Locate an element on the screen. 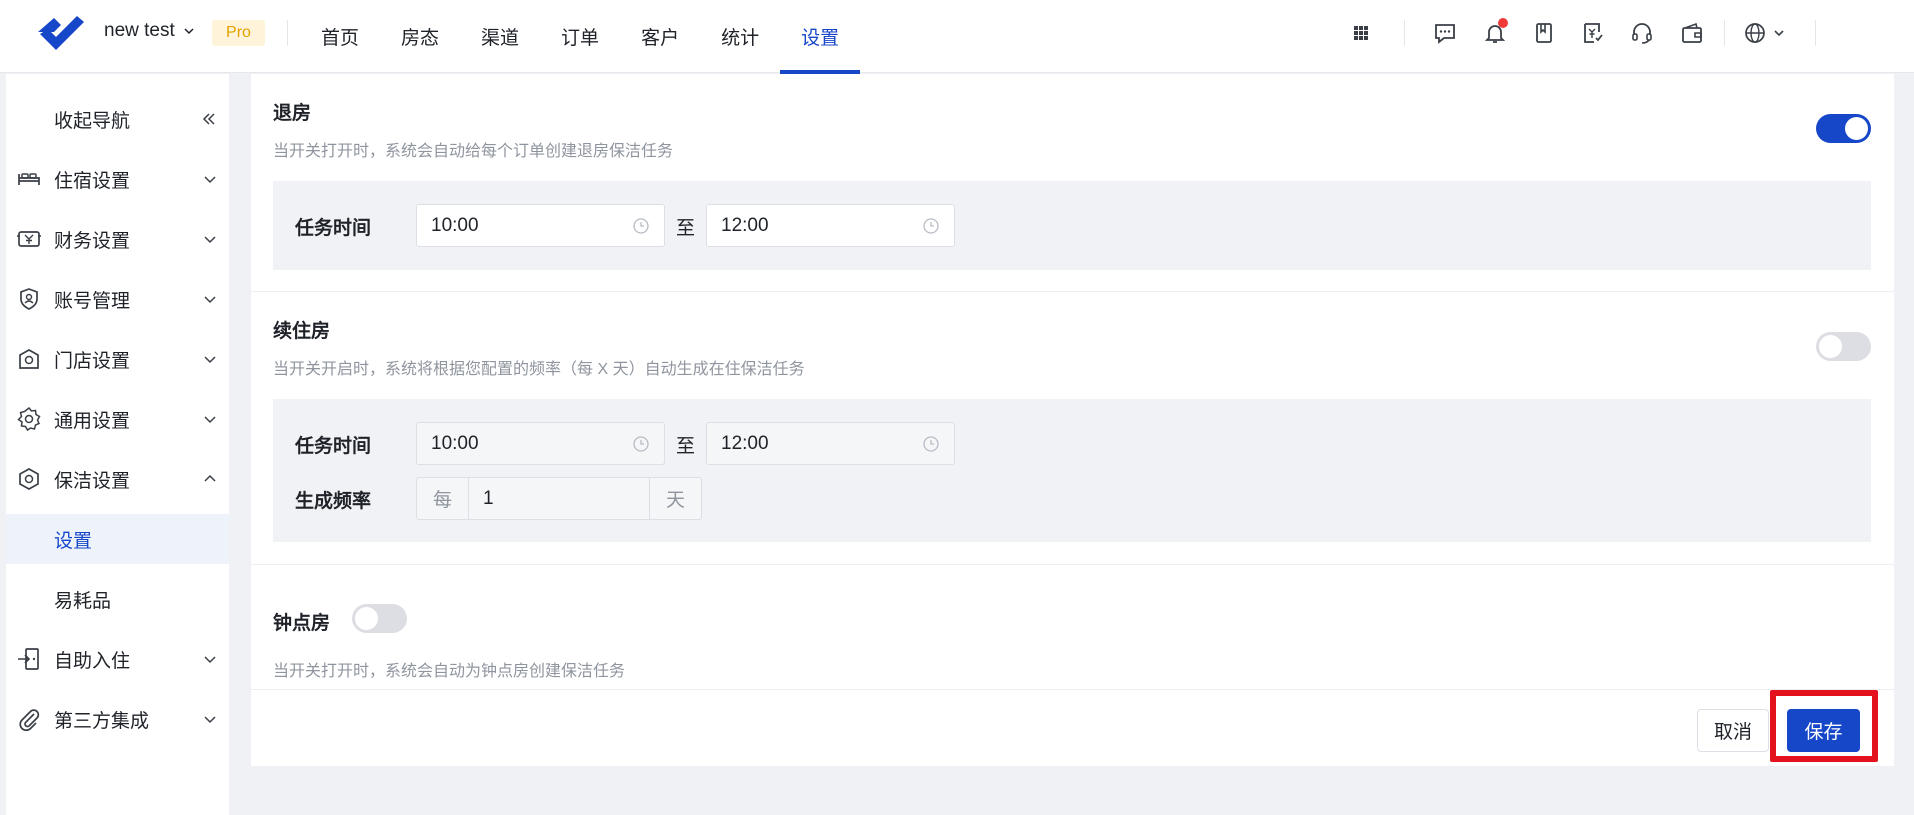 This screenshot has width=1914, height=815. hourly-toggle is located at coordinates (379, 618).